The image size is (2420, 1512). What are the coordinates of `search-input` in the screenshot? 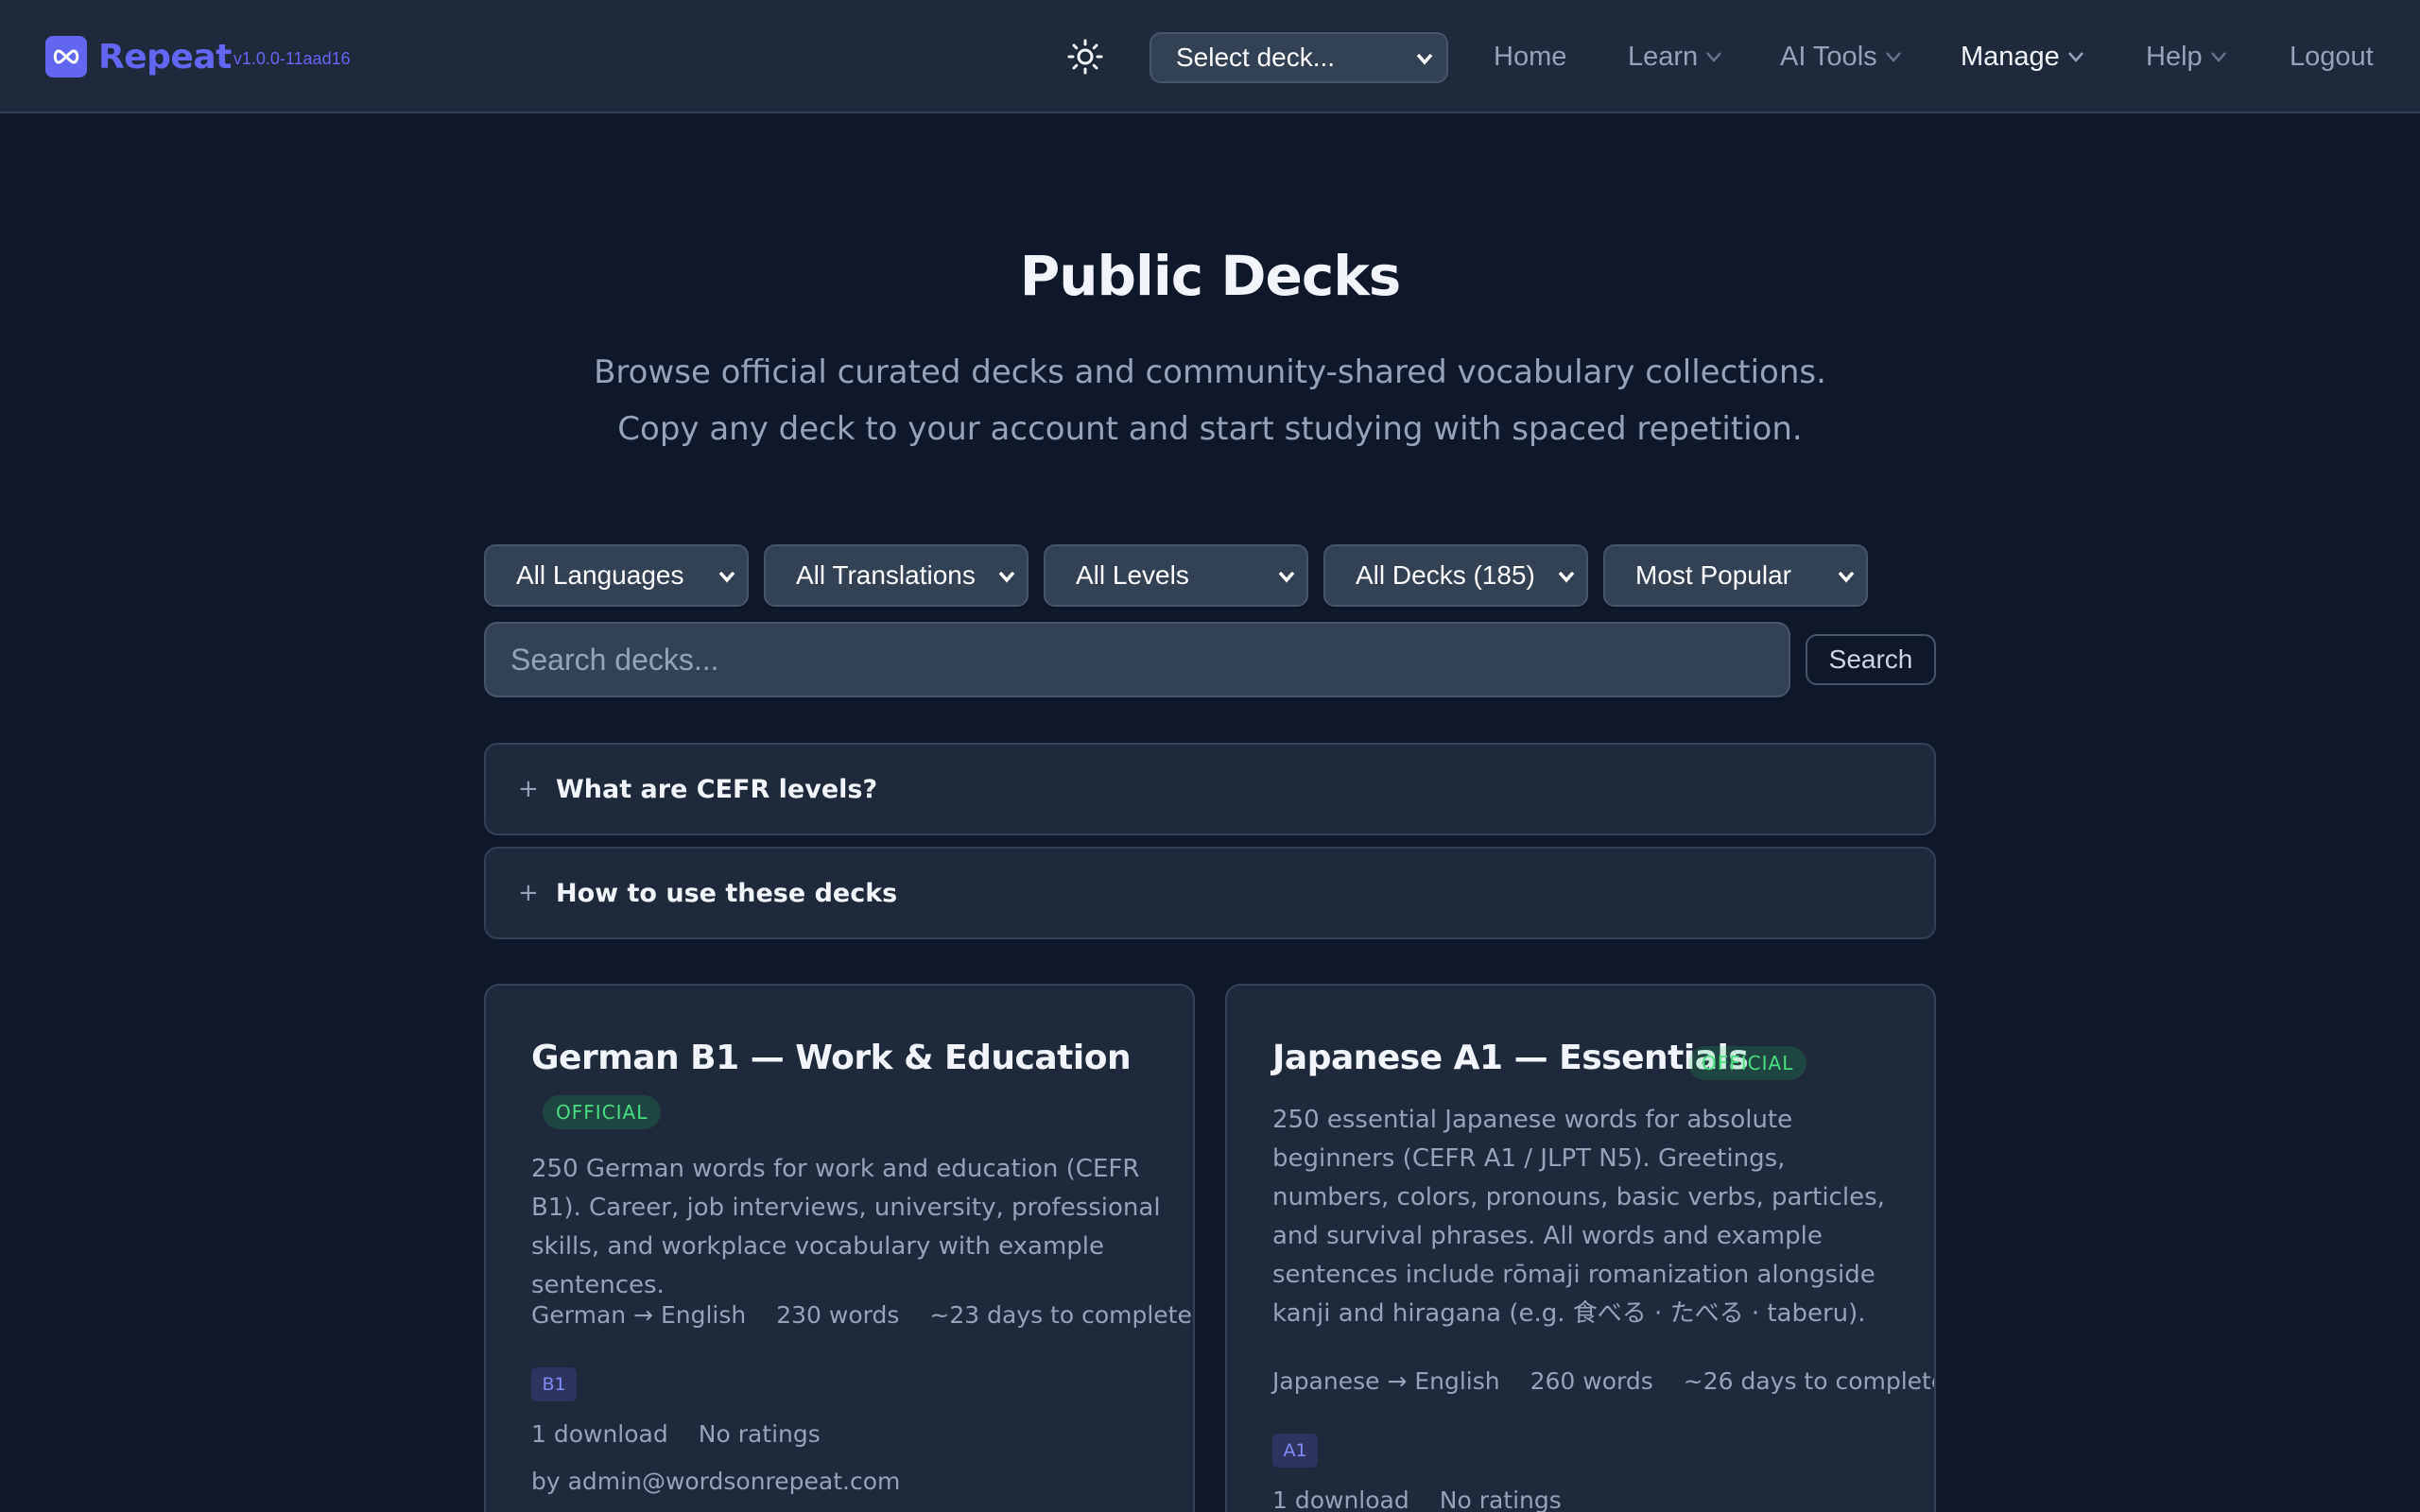 It's located at (1137, 659).